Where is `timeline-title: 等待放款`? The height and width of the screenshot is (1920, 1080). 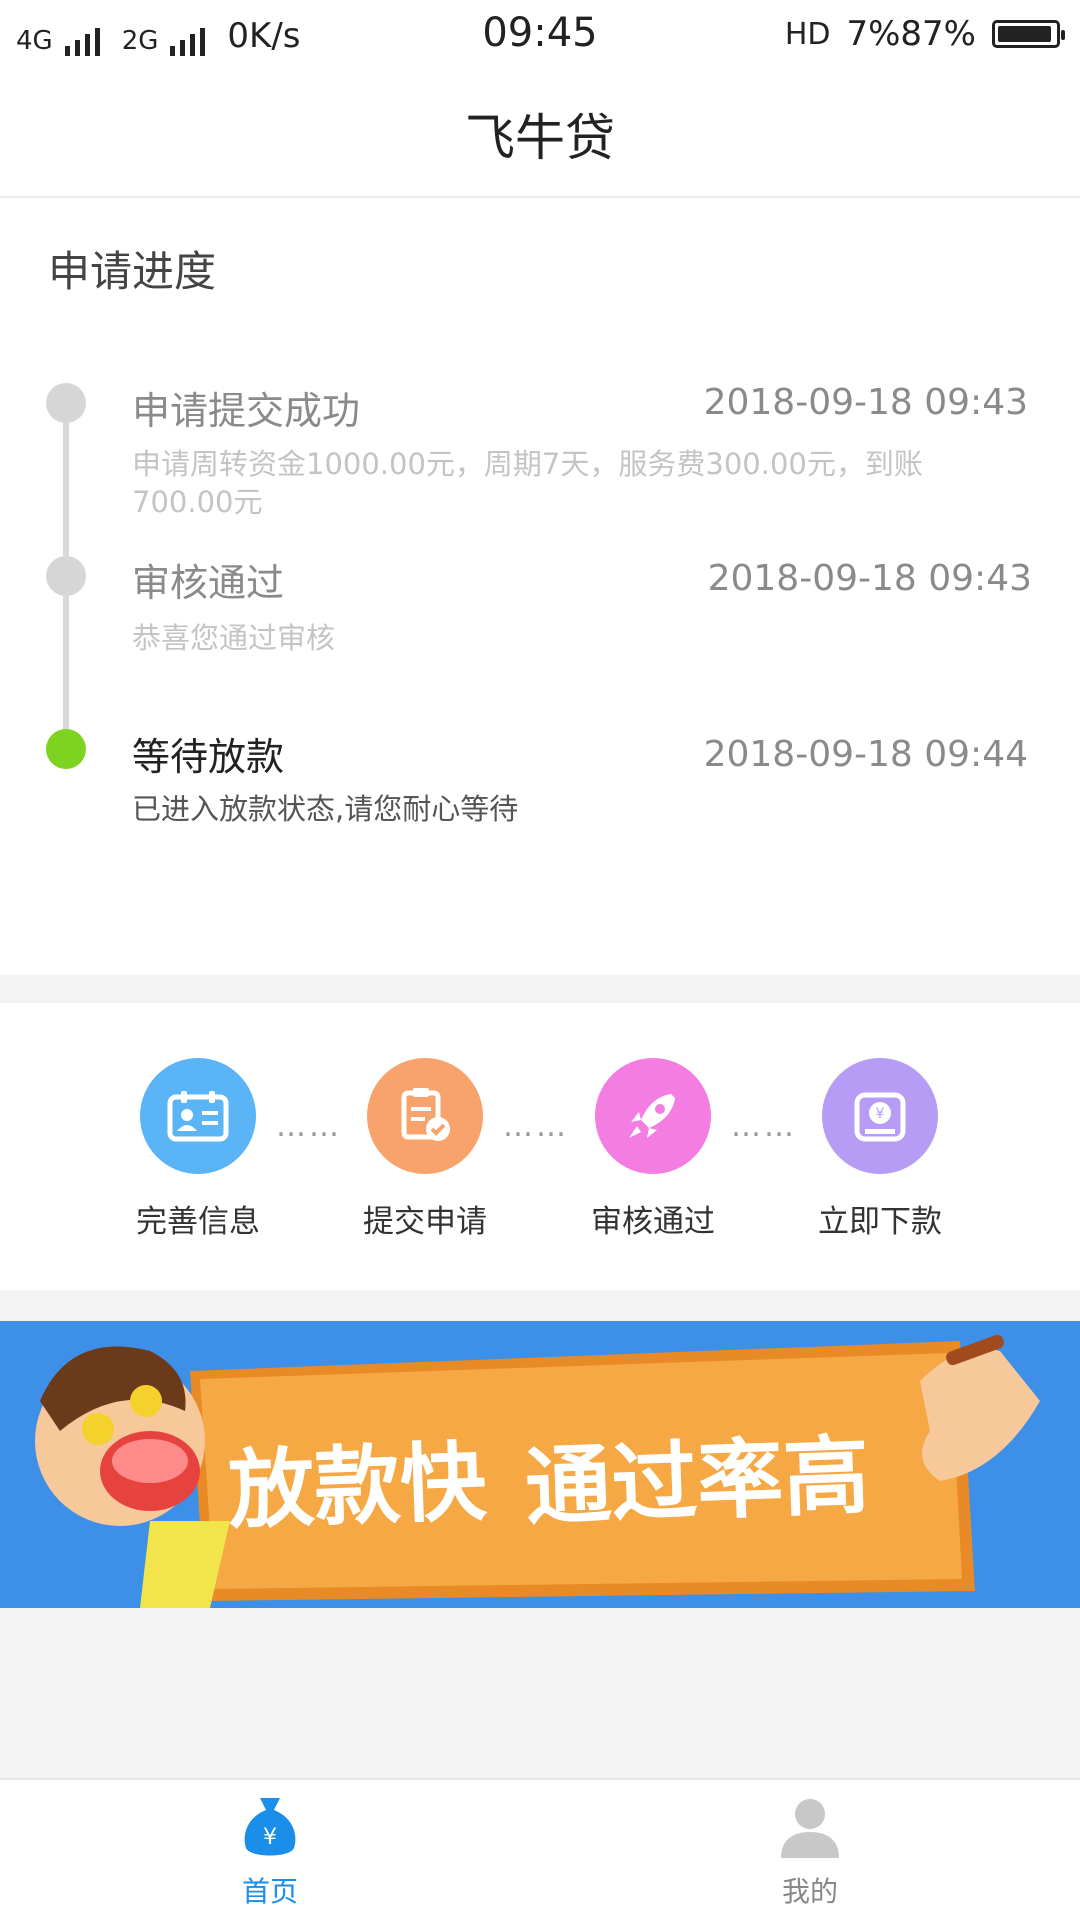
timeline-title: 等待放款 is located at coordinates (208, 757).